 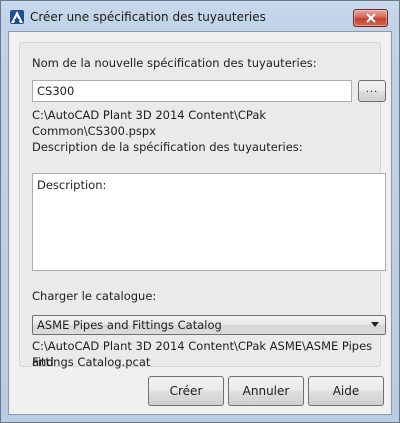 What do you see at coordinates (346, 391) in the screenshot?
I see `help-button: Aide` at bounding box center [346, 391].